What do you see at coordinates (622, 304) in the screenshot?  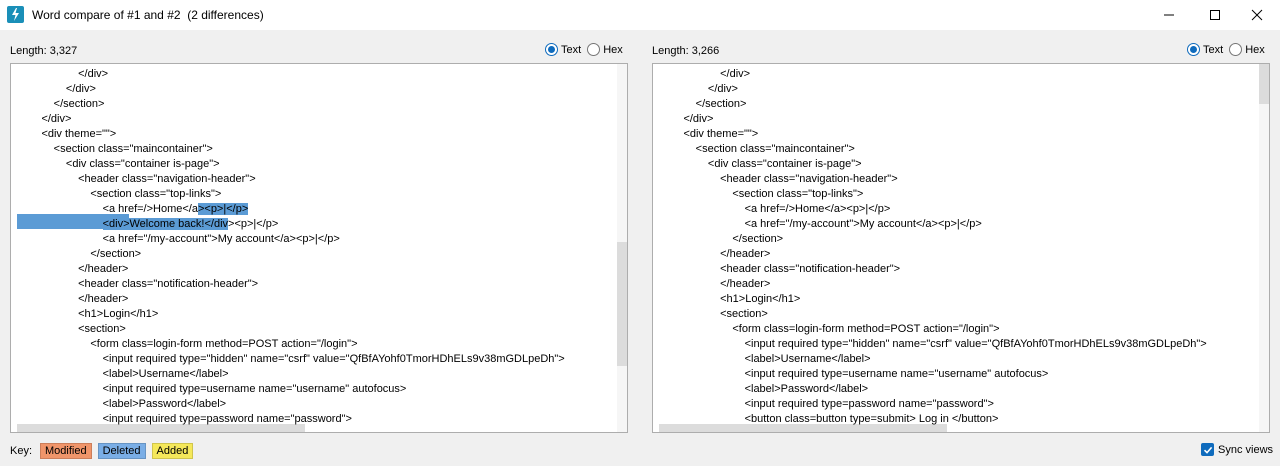 I see `left-vertical-scroll-thumb` at bounding box center [622, 304].